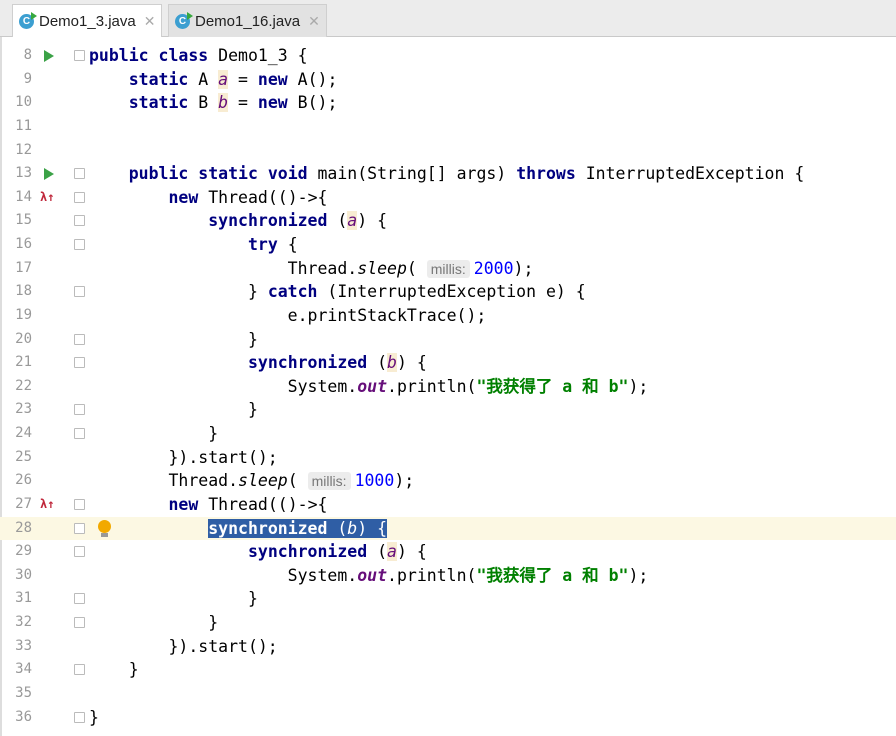  I want to click on code-token: .println(, so click(432, 386).